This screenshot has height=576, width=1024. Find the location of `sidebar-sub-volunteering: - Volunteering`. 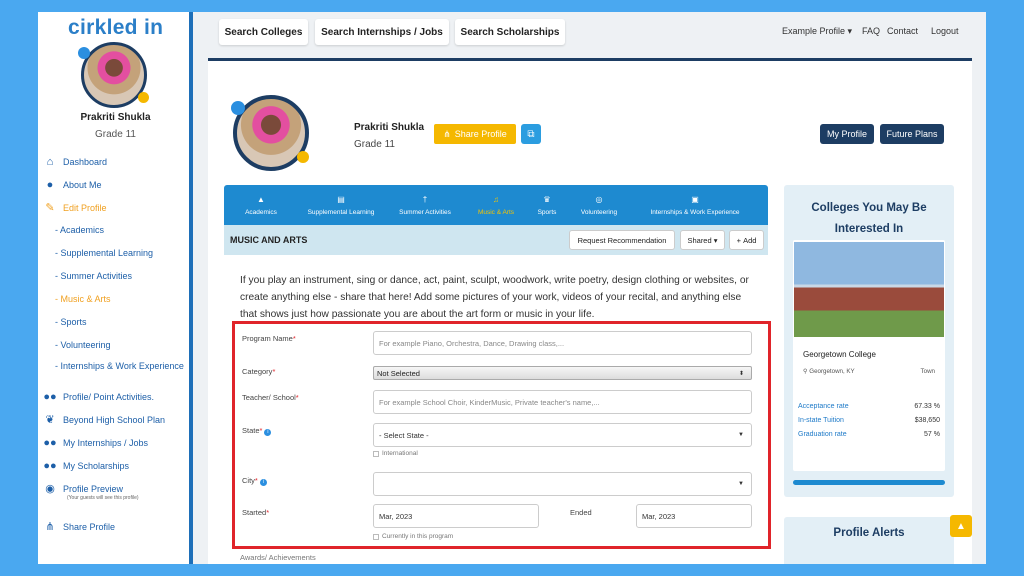

sidebar-sub-volunteering: - Volunteering is located at coordinates (116, 345).